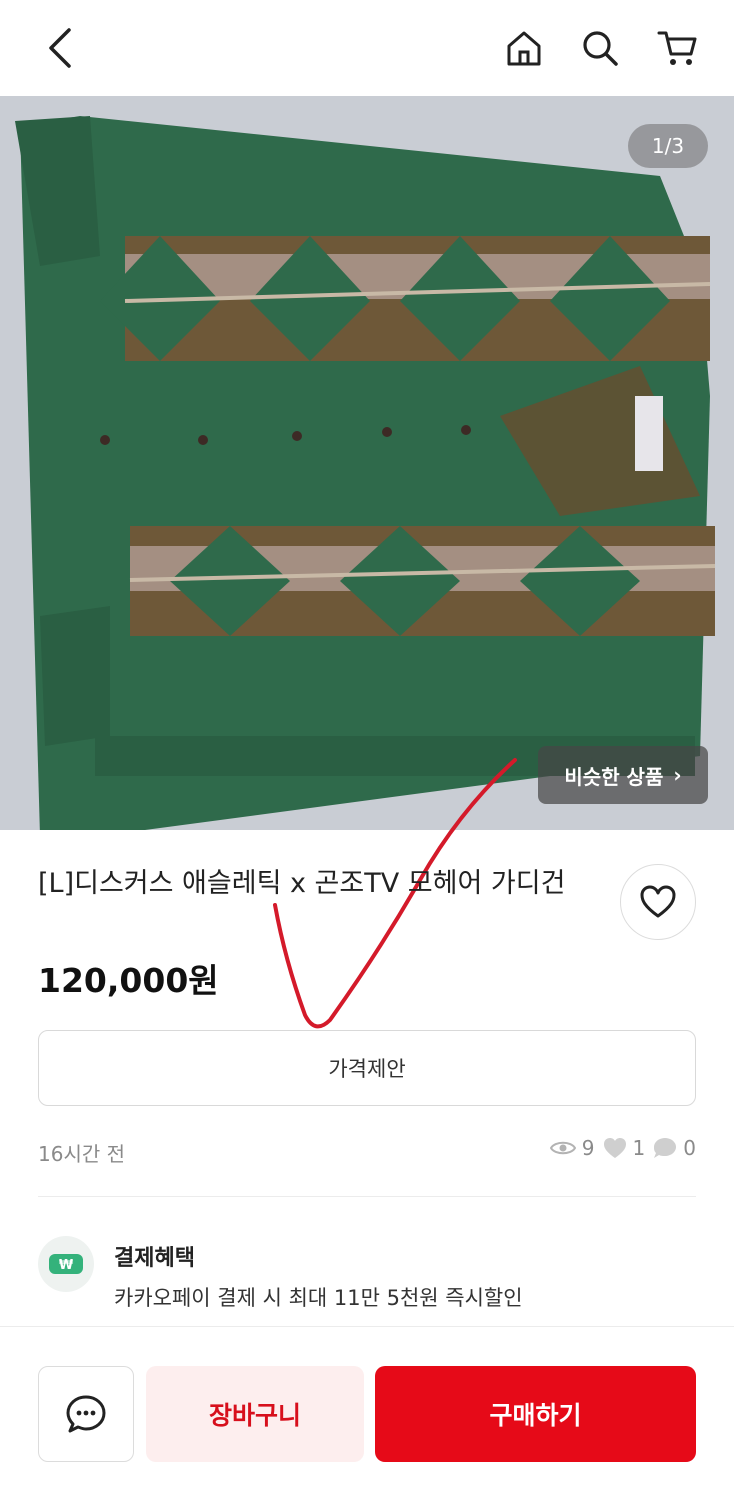 The width and height of the screenshot is (734, 1500). I want to click on chats-stat: 0, so click(674, 1148).